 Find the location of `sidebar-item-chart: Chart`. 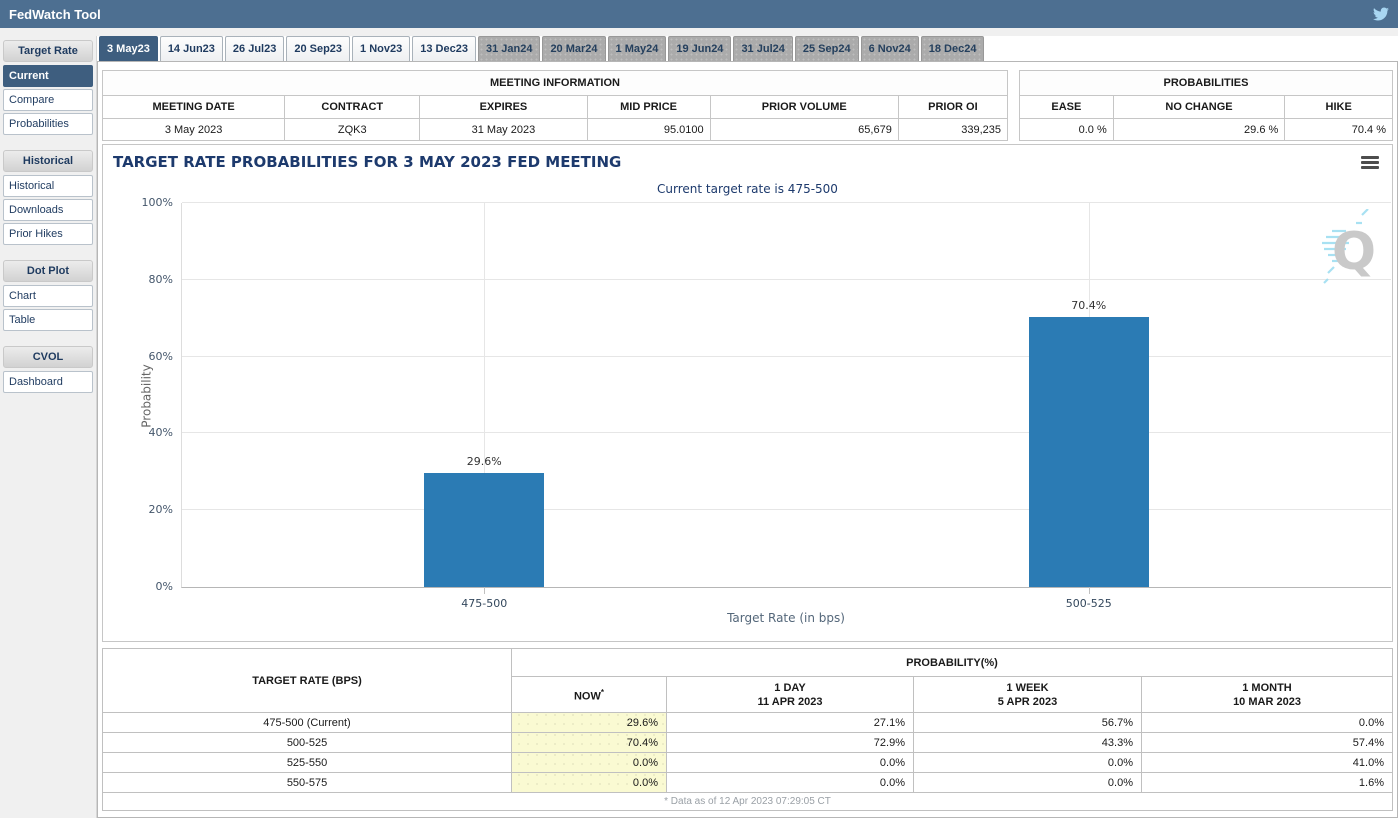

sidebar-item-chart: Chart is located at coordinates (48, 296).